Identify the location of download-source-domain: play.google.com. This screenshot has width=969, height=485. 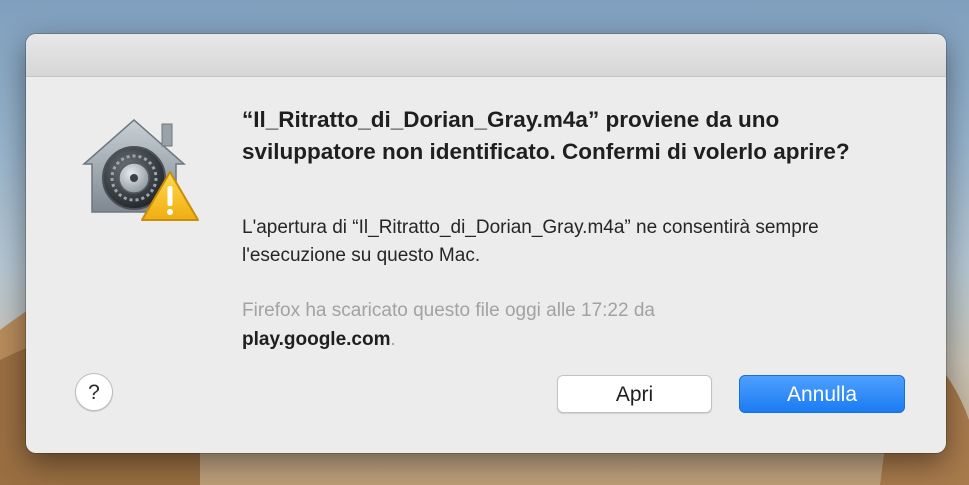
(316, 339).